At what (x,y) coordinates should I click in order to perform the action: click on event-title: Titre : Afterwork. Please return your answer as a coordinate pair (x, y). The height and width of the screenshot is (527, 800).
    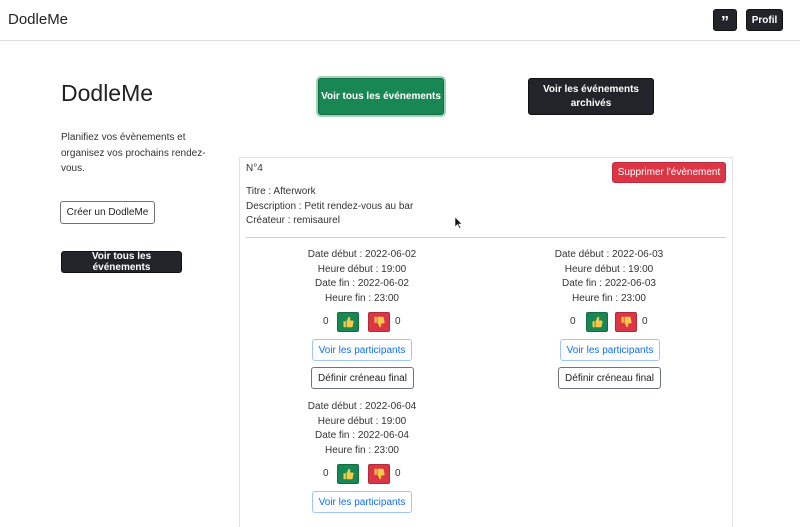
    Looking at the image, I should click on (281, 191).